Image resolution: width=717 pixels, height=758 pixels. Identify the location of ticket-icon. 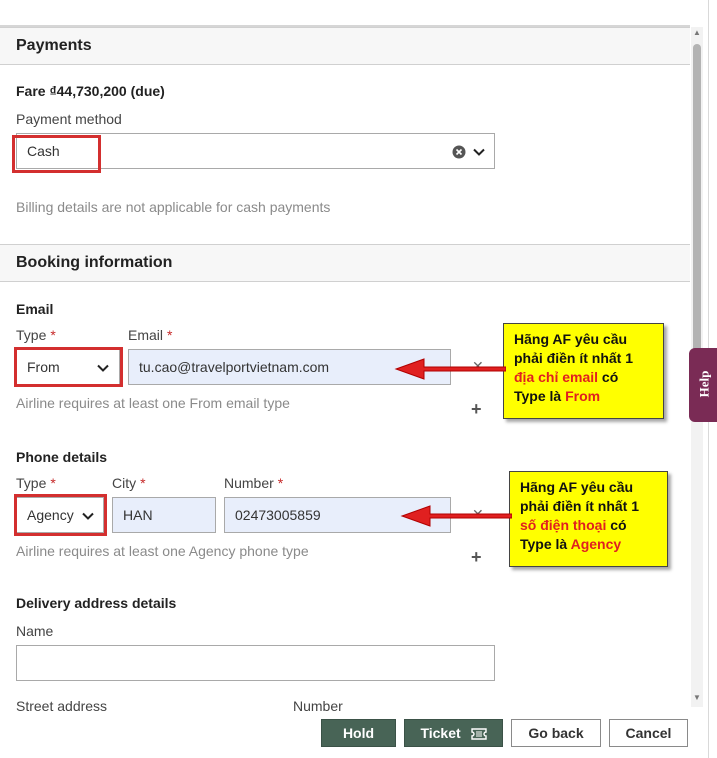
(478, 734).